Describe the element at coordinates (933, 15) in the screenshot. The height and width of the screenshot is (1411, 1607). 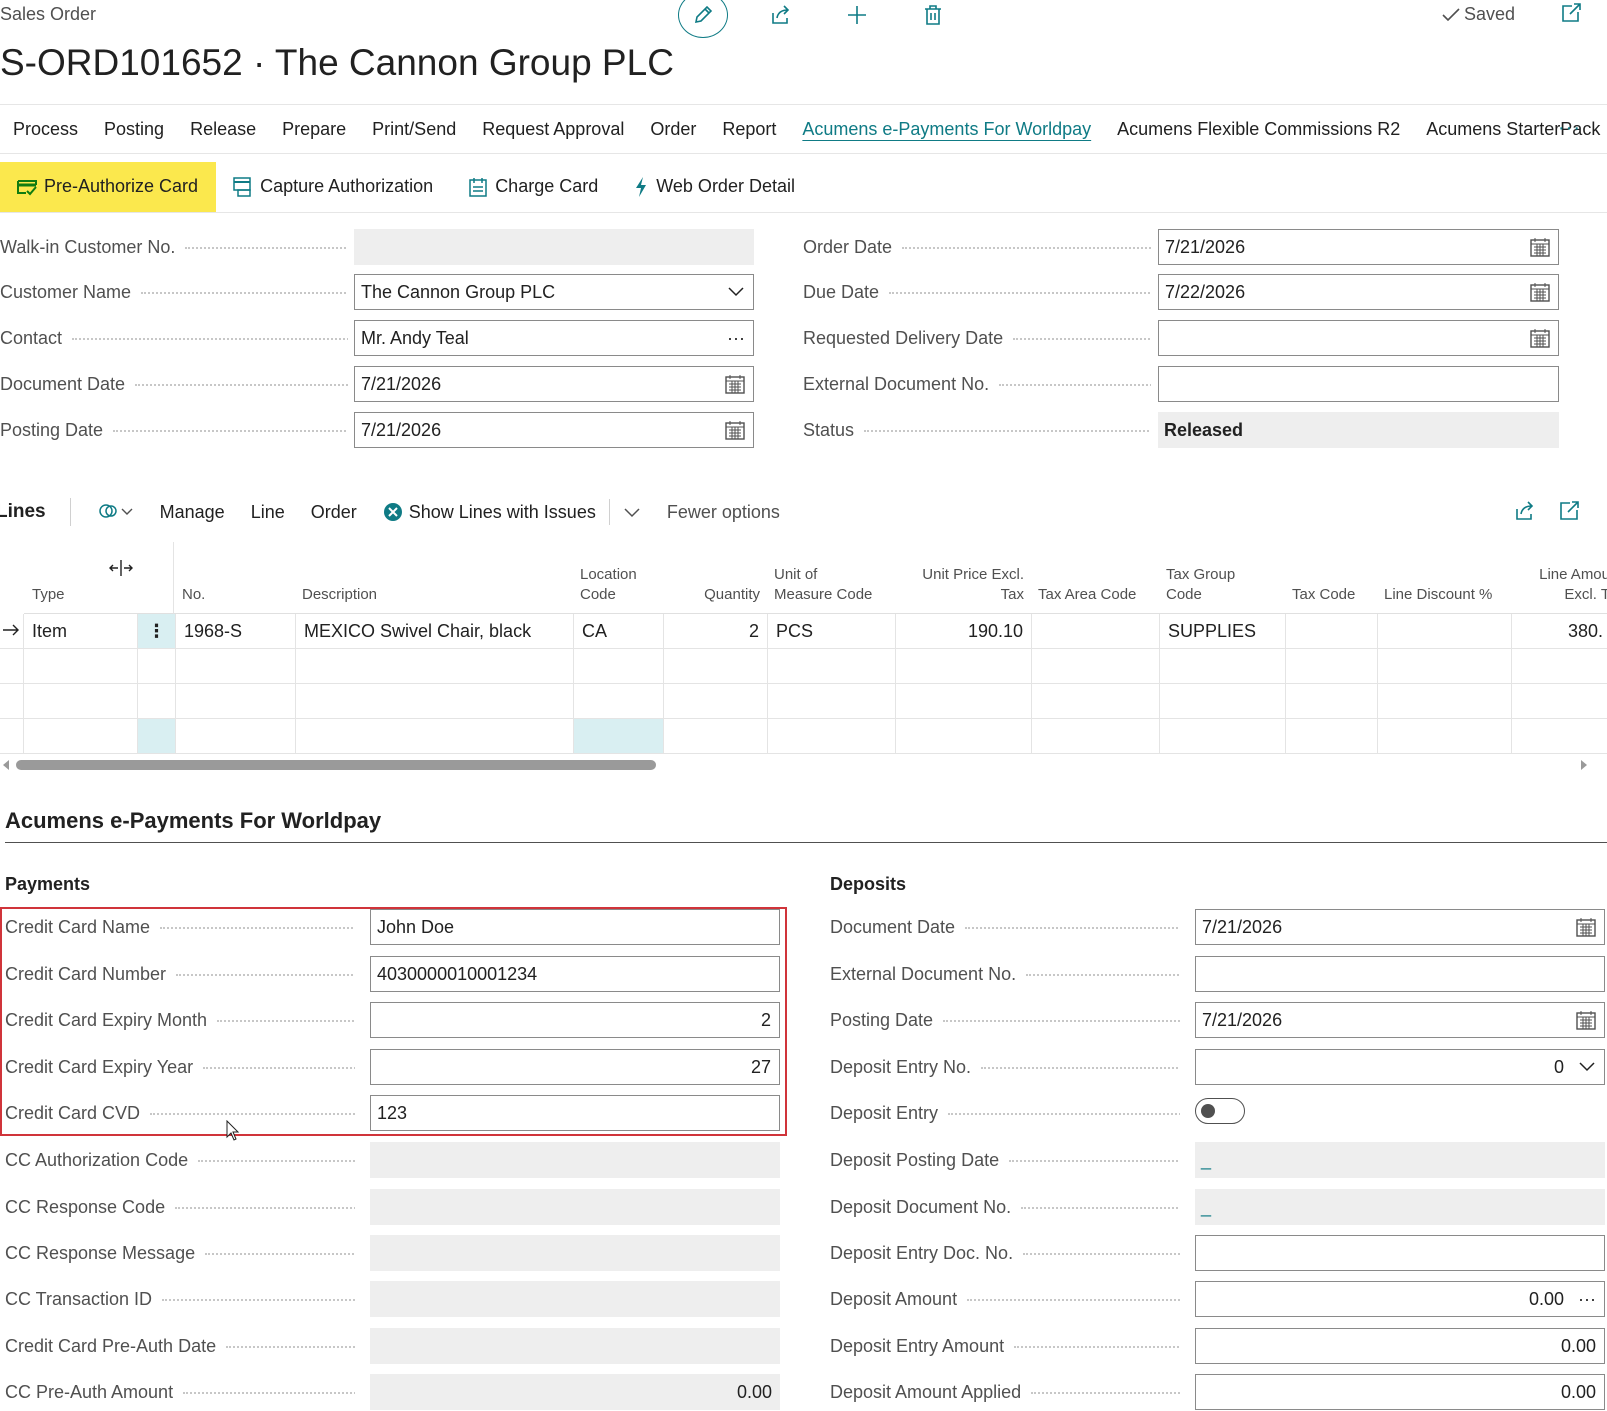
I see `delete-button` at that location.